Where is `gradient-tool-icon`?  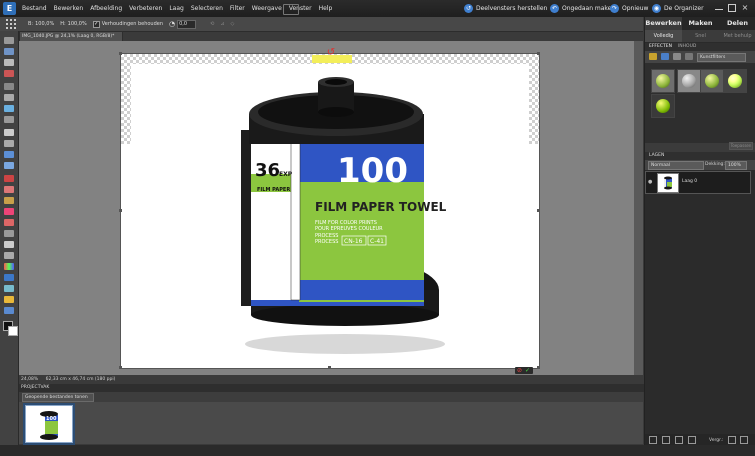
gradient-tool-icon is located at coordinates (9, 266).